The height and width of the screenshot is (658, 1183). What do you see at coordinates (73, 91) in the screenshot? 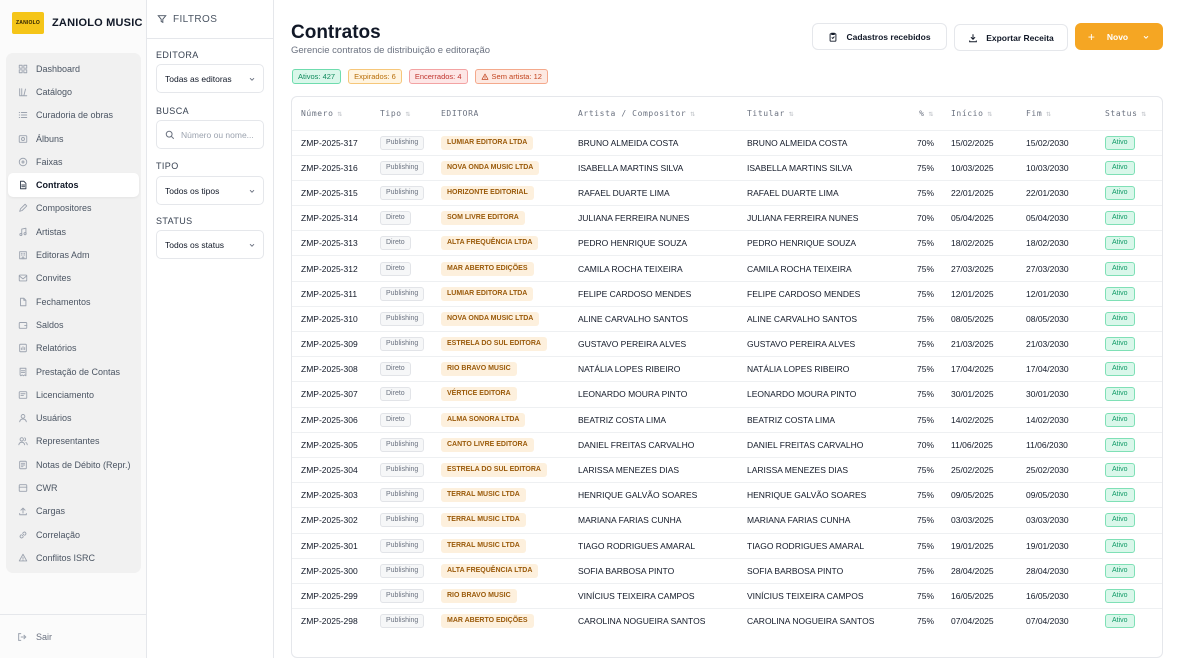
I see `sidebar-item-catalogo: Catálogo` at bounding box center [73, 91].